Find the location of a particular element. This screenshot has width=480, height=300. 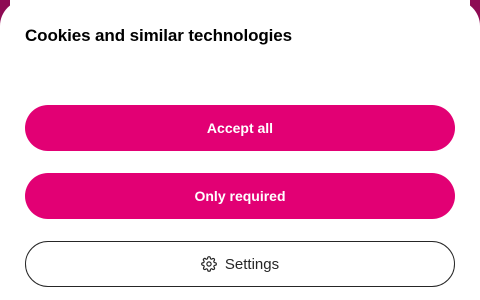

gear-icon is located at coordinates (209, 264).